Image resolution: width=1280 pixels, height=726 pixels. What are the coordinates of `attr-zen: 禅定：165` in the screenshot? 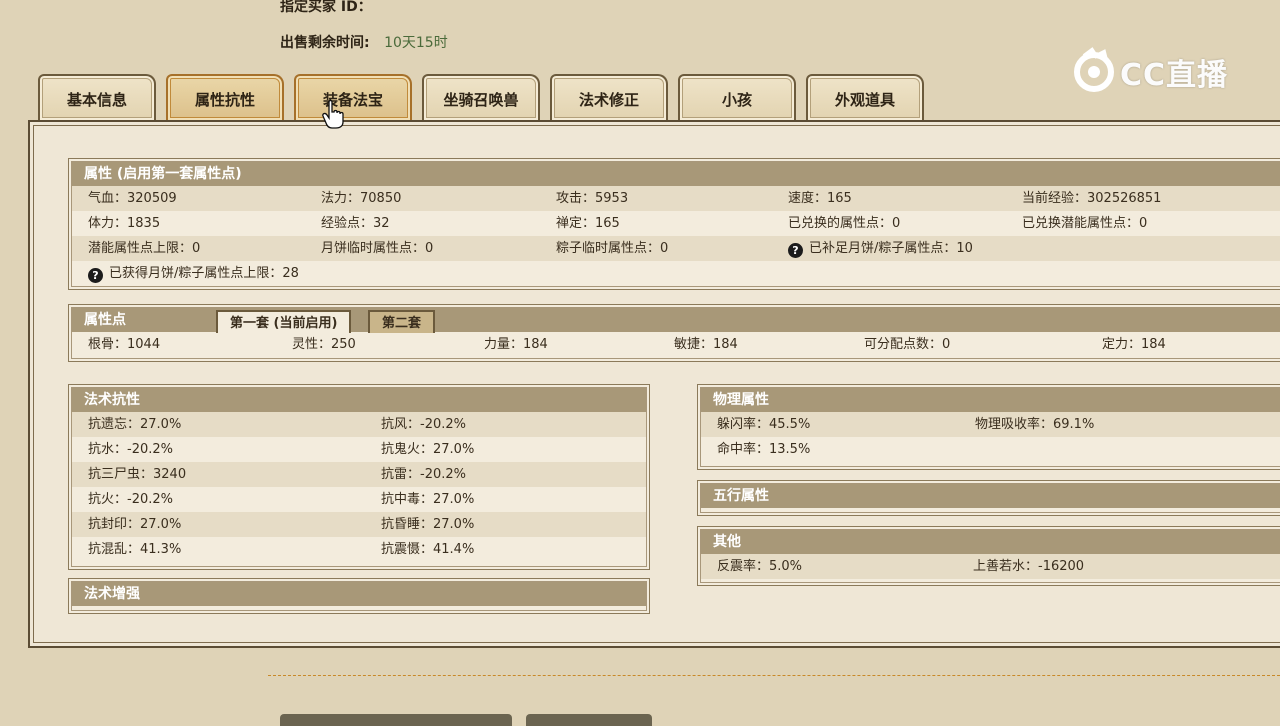 It's located at (588, 223).